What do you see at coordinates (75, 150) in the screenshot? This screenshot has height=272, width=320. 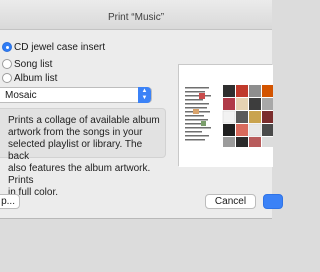 I see `description-line: selected playlist or library. The back` at bounding box center [75, 150].